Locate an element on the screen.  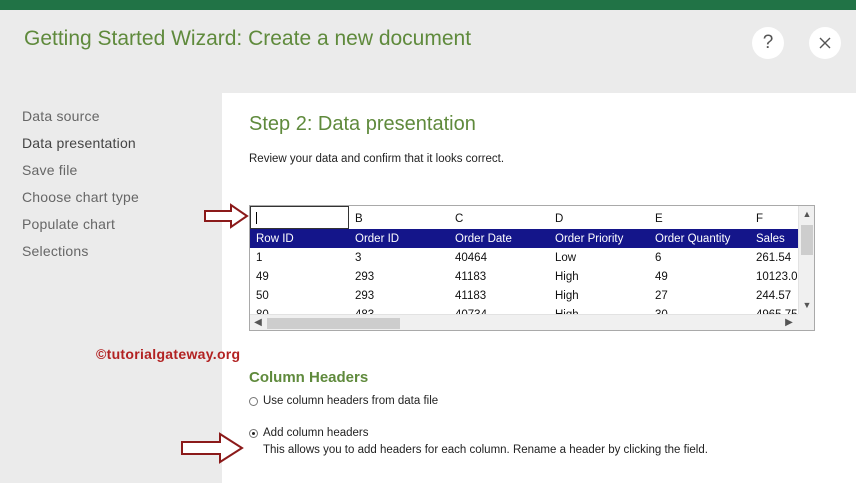
add-headers-label: Add column headers is located at coordinates (316, 433).